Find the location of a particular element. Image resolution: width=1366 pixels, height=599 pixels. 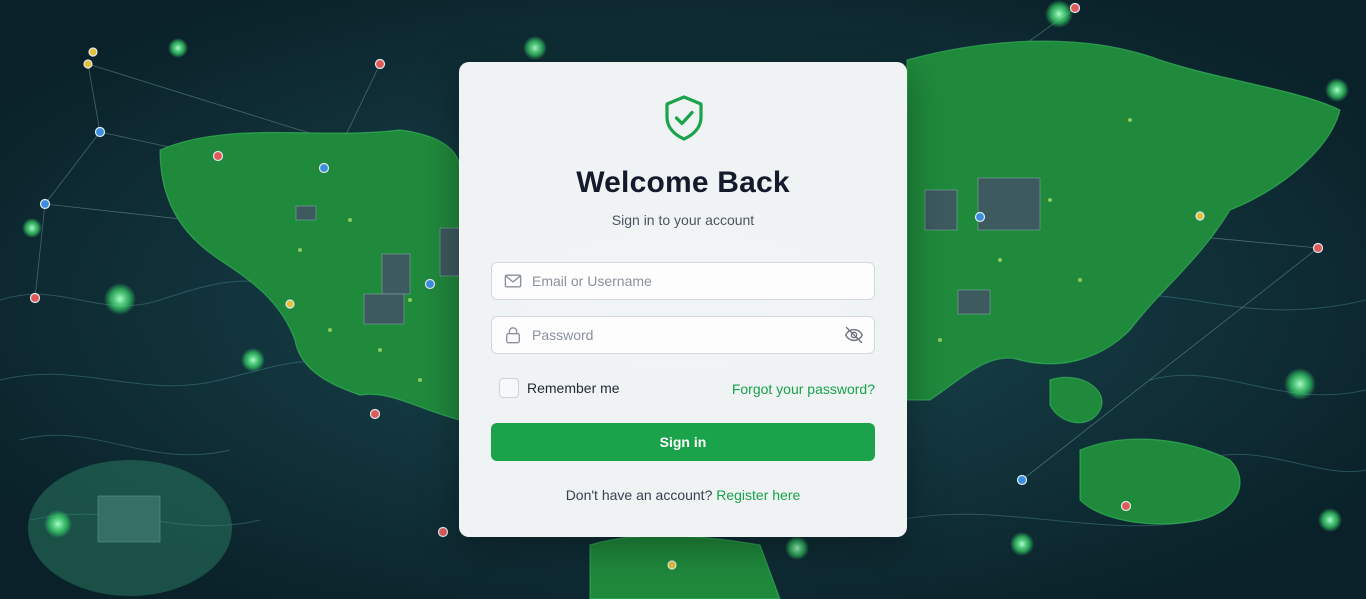

register-row: Don't have an account? Register here is located at coordinates (683, 495).